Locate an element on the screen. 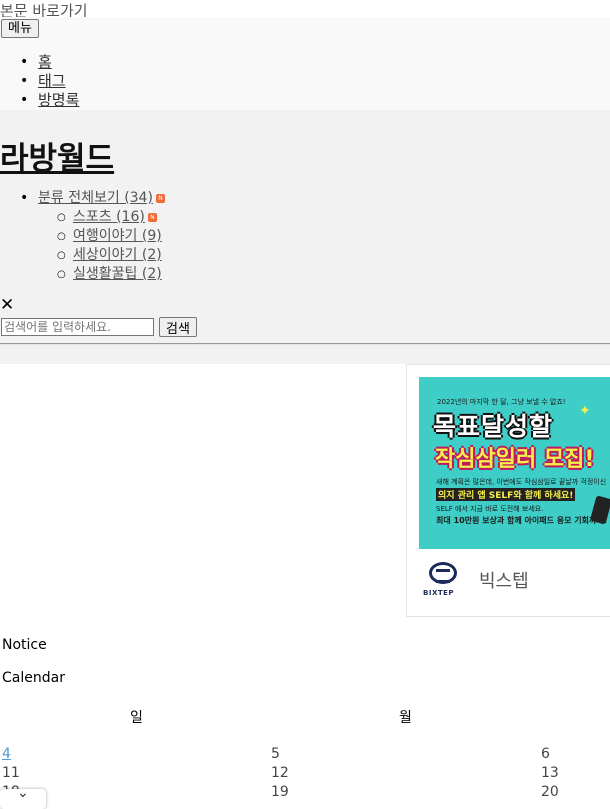  category-count: (9) is located at coordinates (151, 236).